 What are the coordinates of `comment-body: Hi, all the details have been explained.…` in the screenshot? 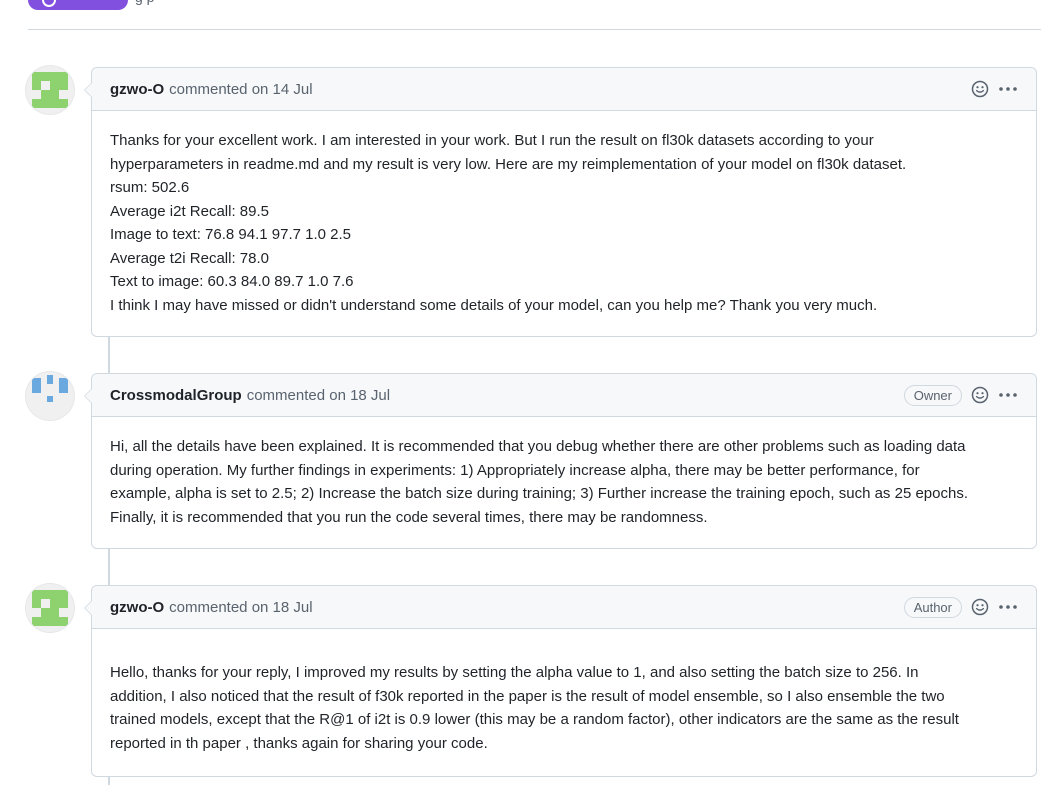 It's located at (564, 479).